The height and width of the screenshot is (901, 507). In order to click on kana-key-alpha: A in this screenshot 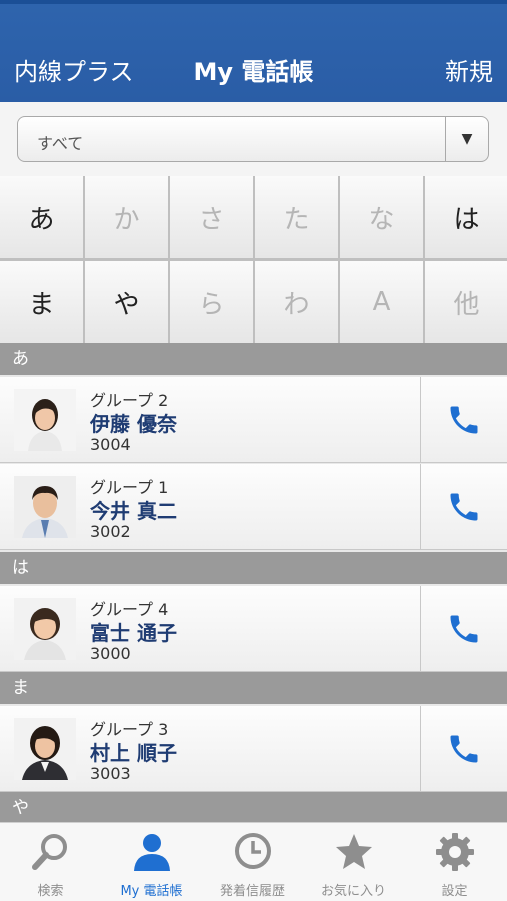, I will do `click(381, 302)`.